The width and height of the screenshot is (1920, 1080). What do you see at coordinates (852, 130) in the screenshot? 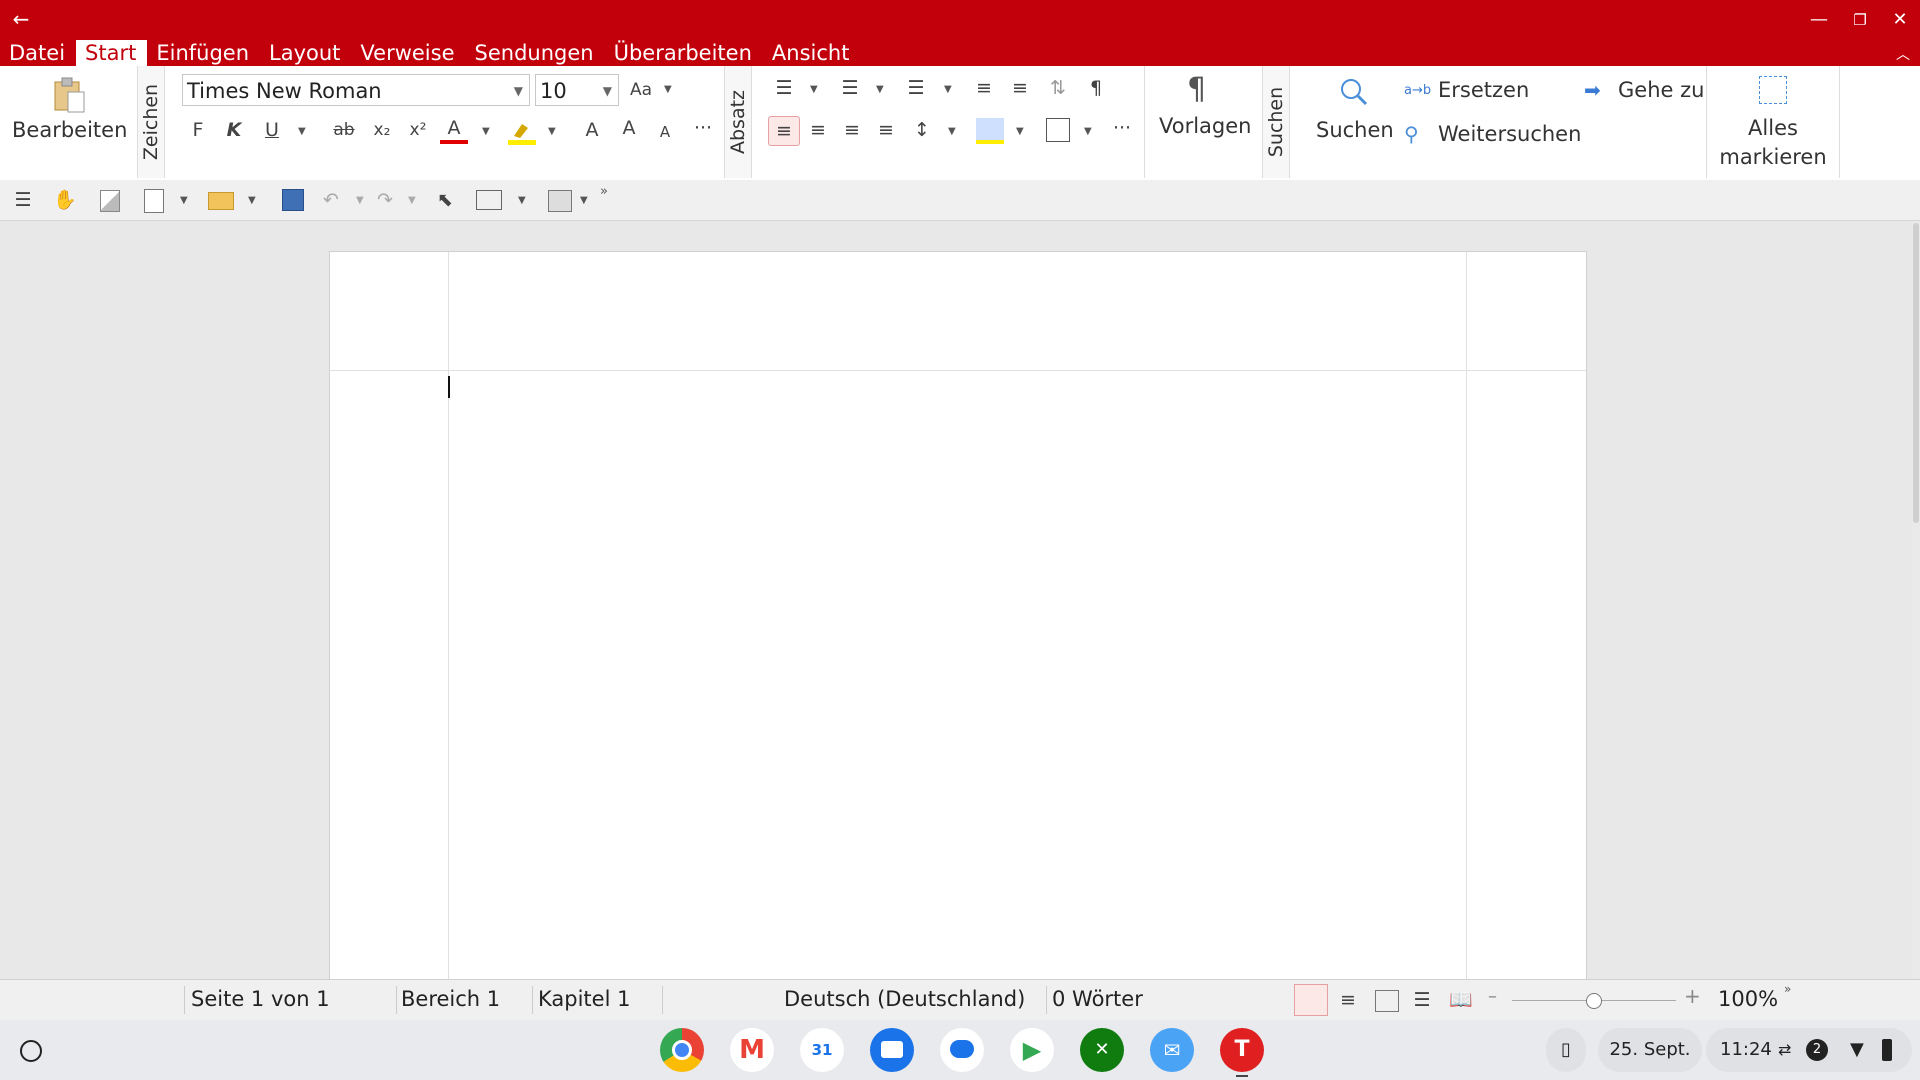
I see `align-right-icon: ≡` at bounding box center [852, 130].